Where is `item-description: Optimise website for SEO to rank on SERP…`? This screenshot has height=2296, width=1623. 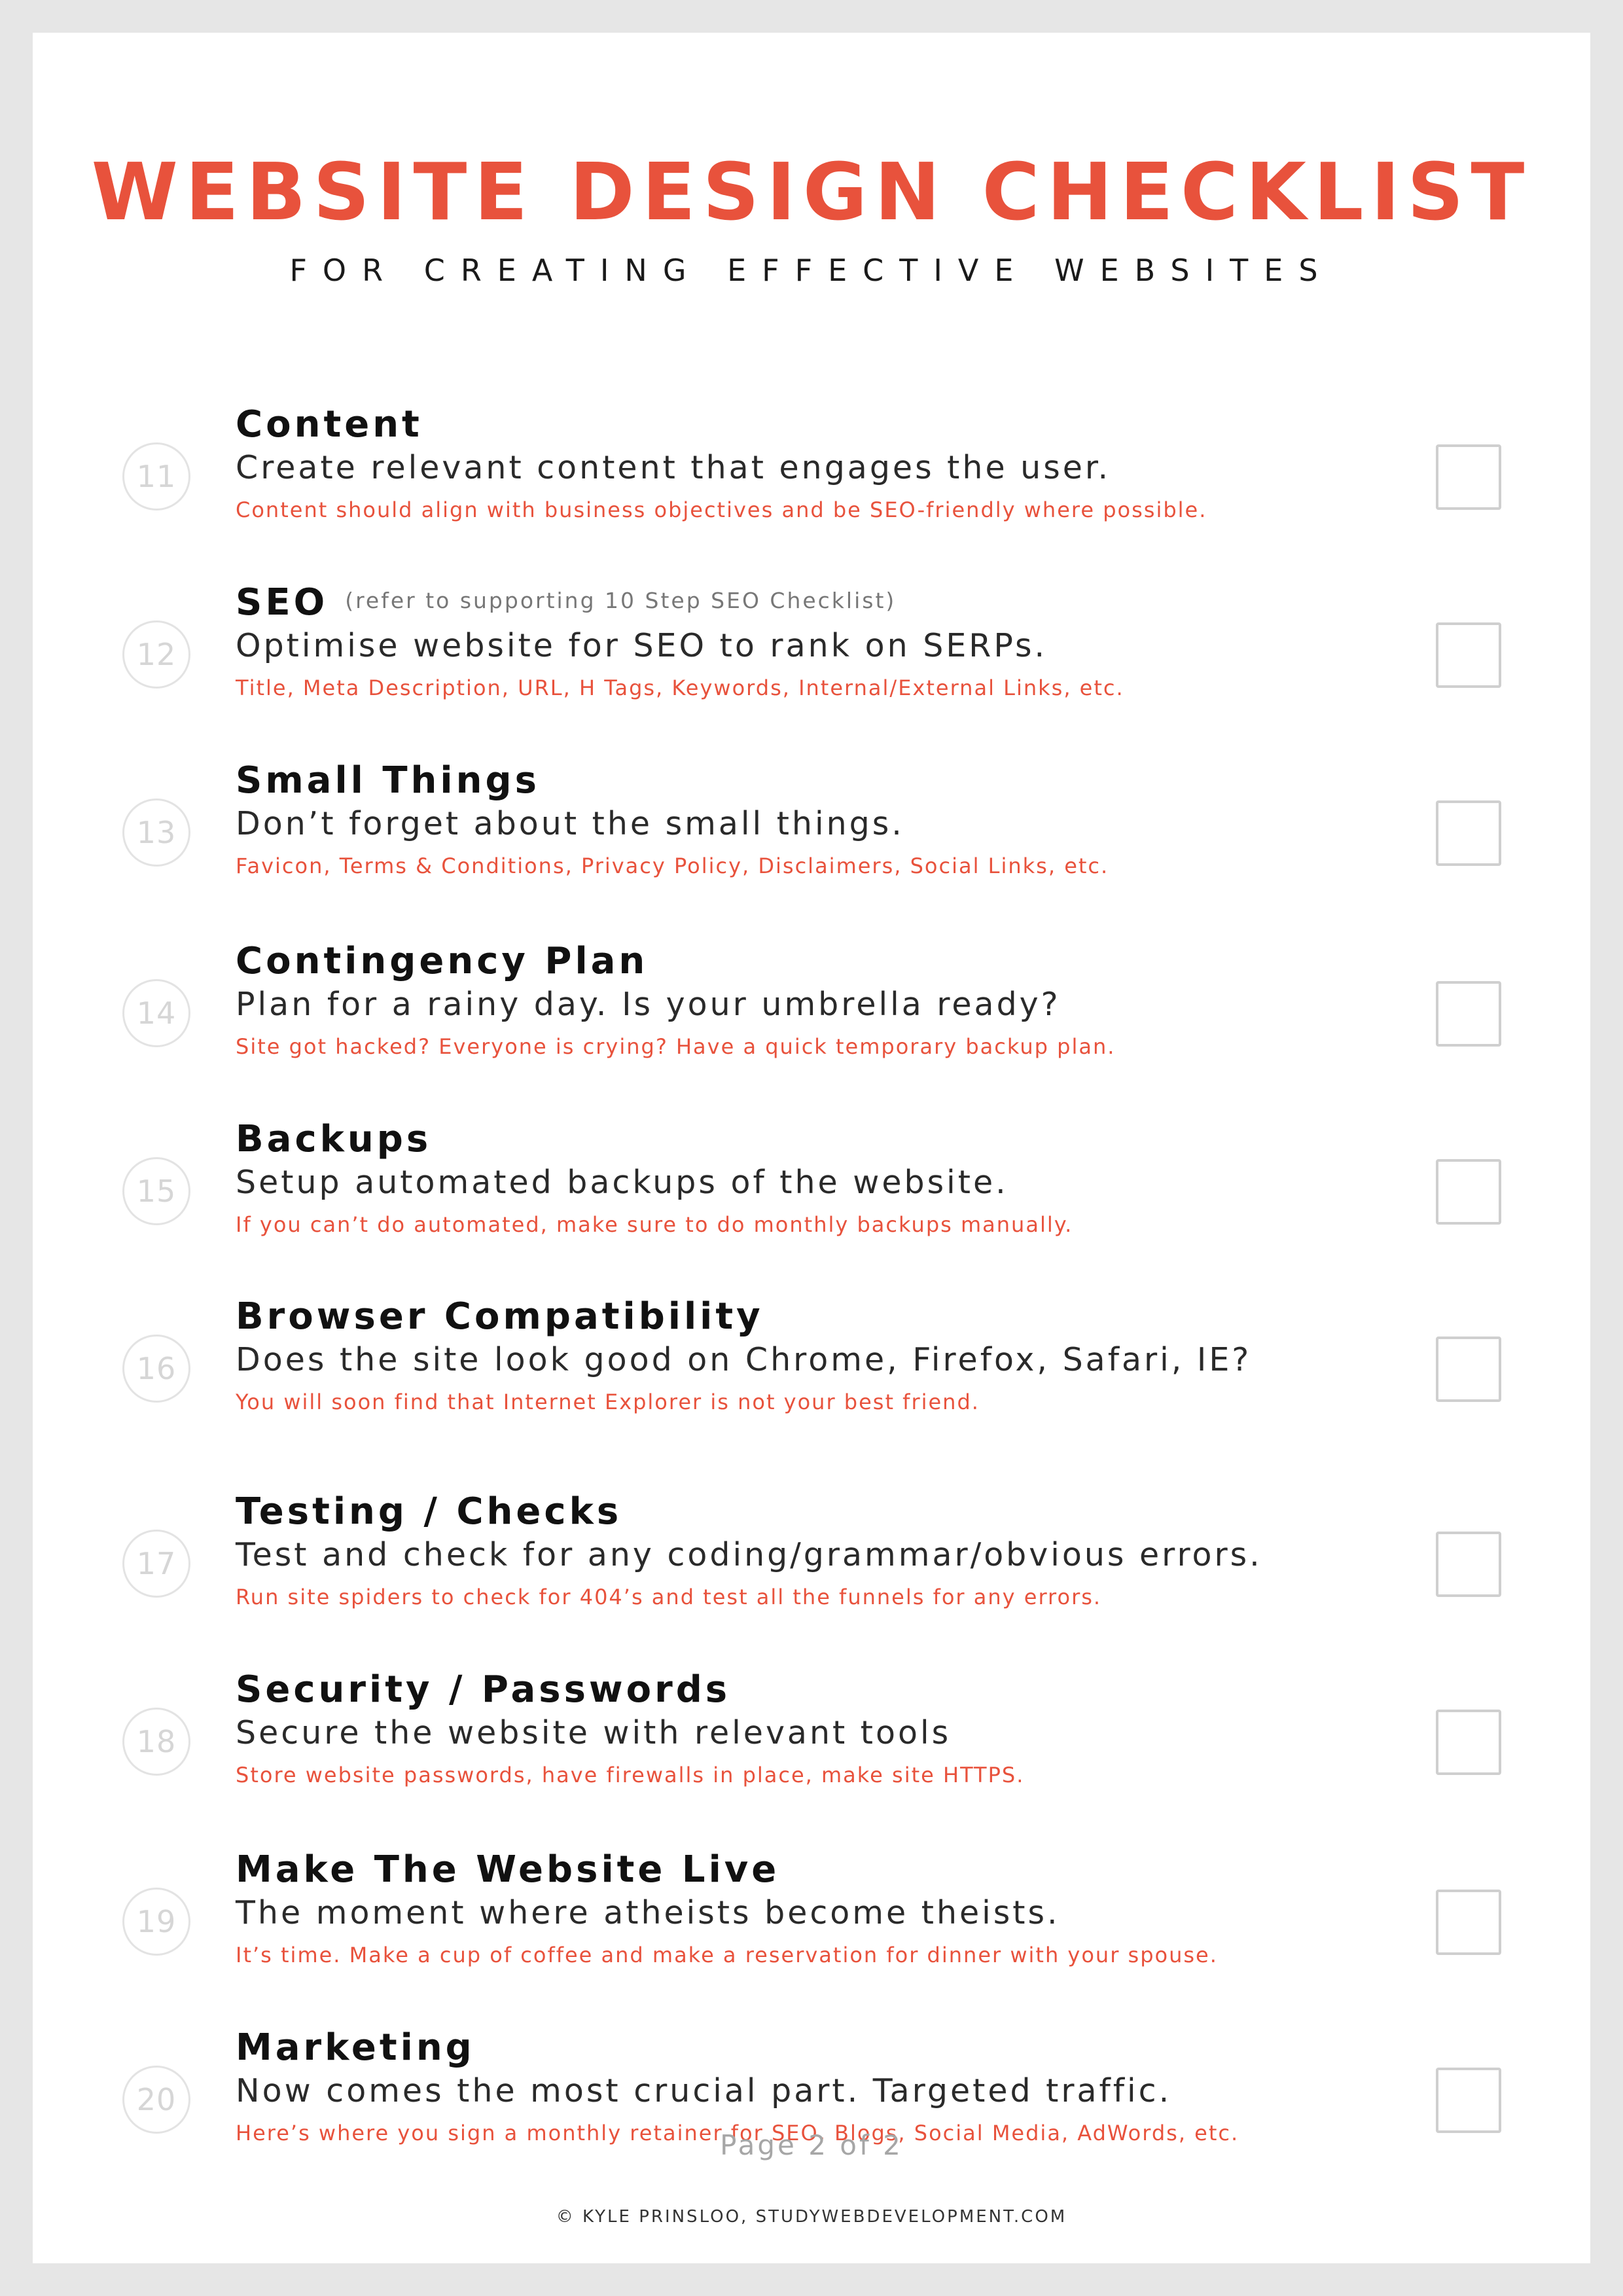 item-description: Optimise website for SEO to rank on SERP… is located at coordinates (642, 645).